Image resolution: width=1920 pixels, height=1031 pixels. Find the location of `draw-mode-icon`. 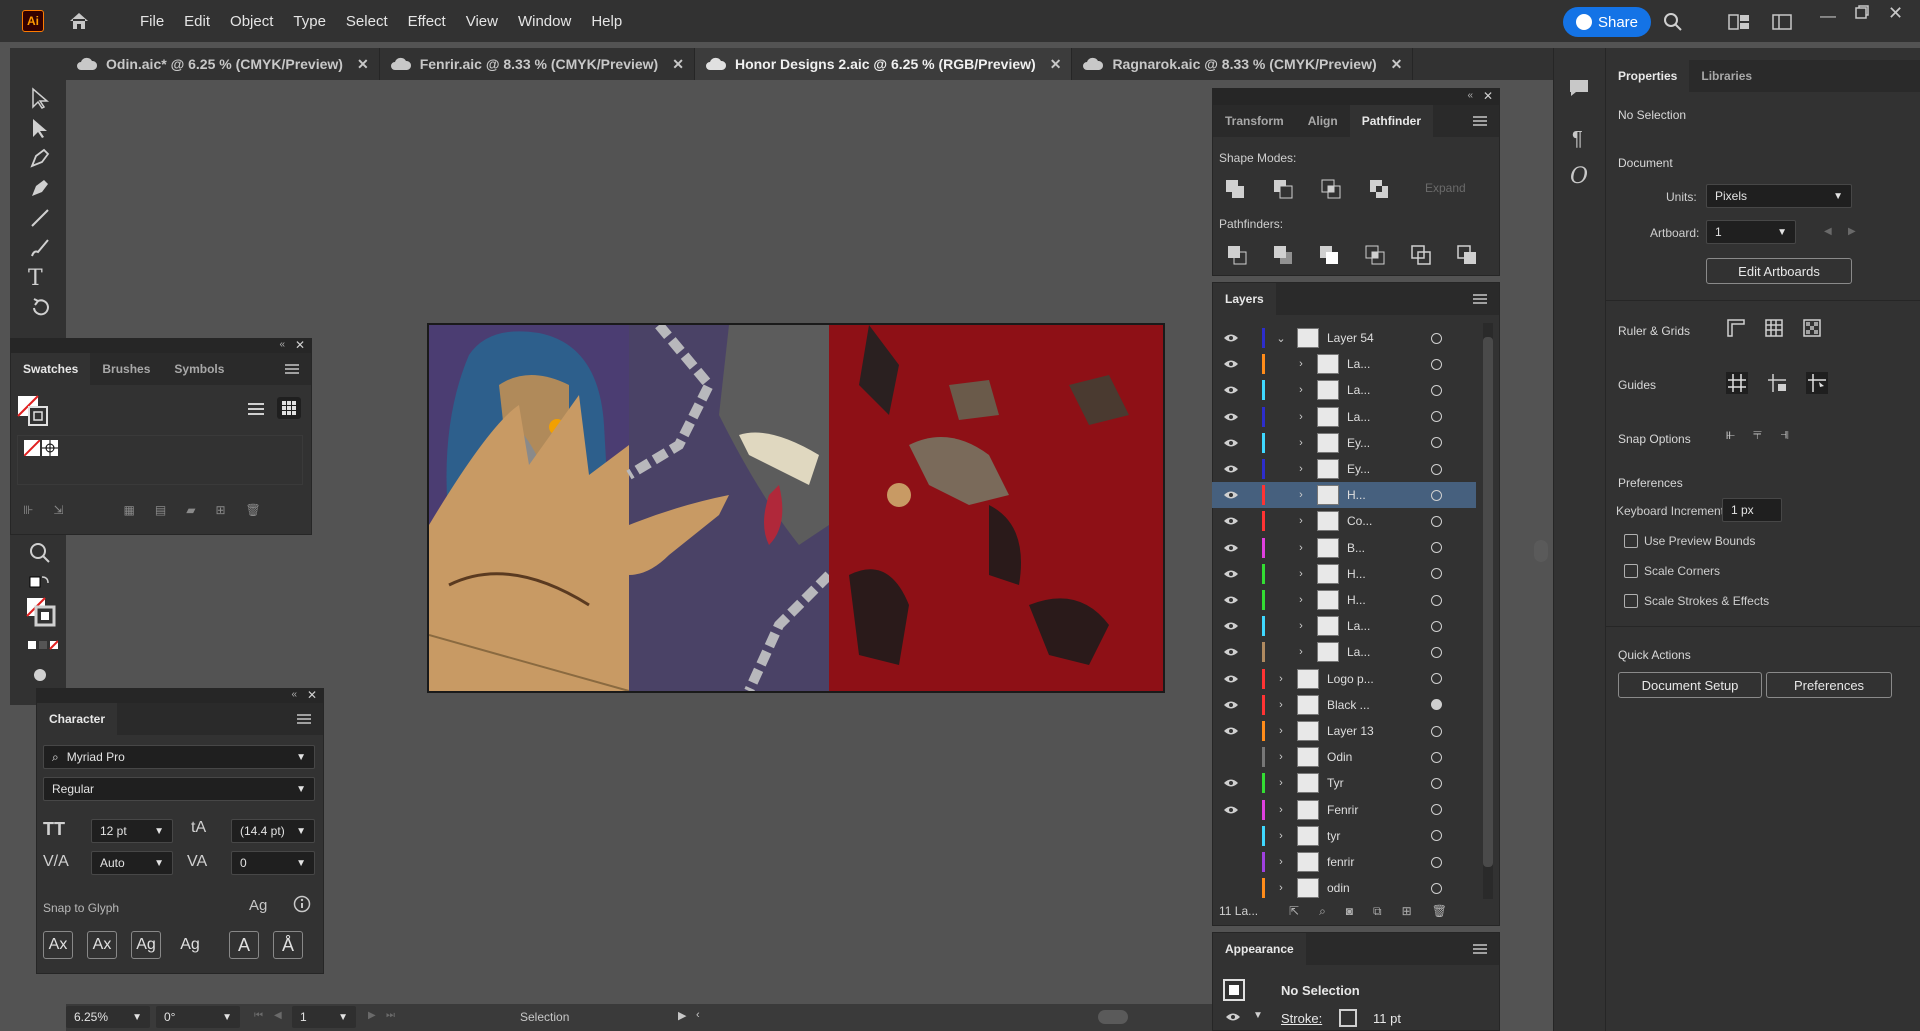

draw-mode-icon is located at coordinates (40, 675).